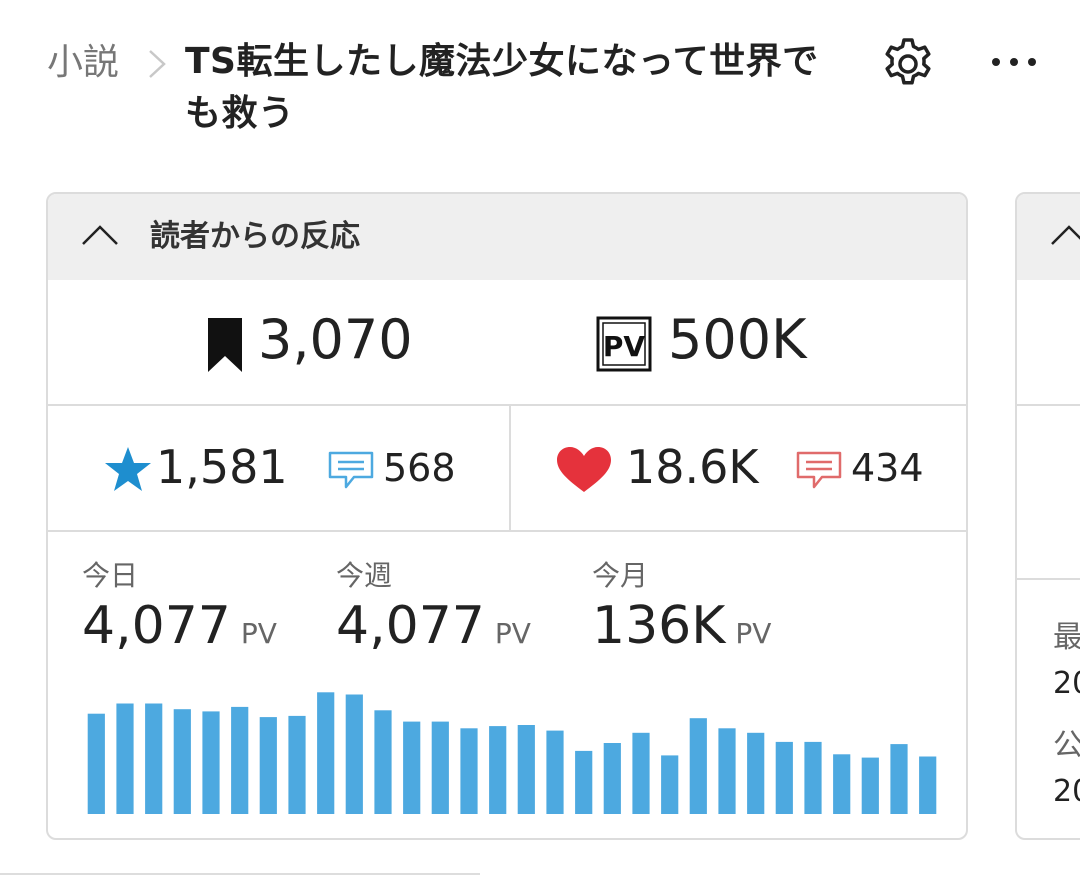  I want to click on week-label: 今週, so click(364, 575).